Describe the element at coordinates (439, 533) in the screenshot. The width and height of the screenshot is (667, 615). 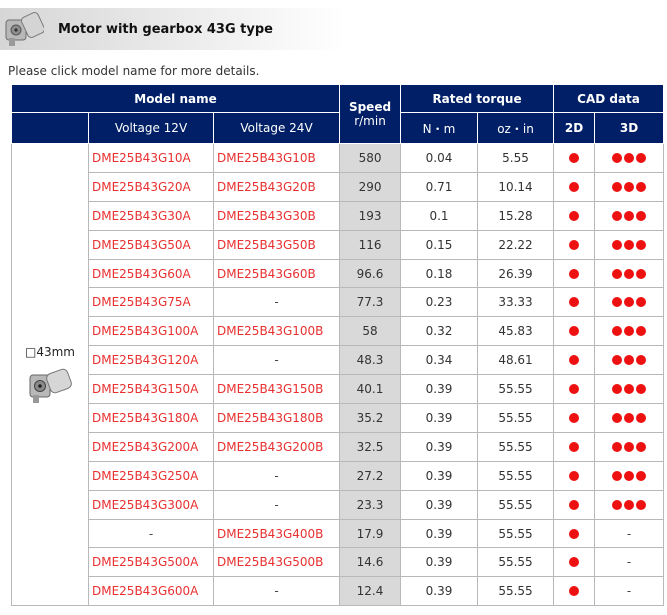
I see `torque-nm-value: 0.39` at that location.